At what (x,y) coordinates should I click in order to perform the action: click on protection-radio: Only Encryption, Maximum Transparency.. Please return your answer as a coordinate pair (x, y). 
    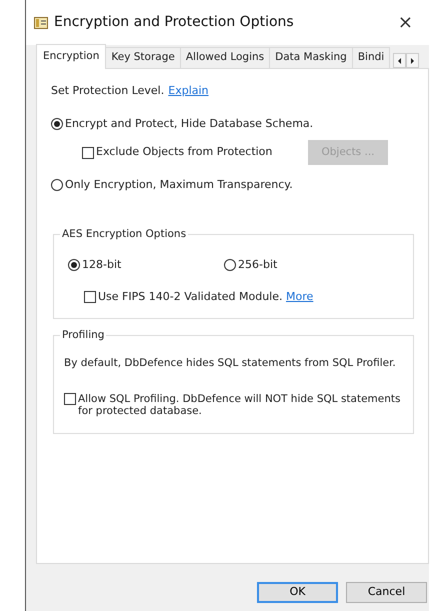
    Looking at the image, I should click on (232, 185).